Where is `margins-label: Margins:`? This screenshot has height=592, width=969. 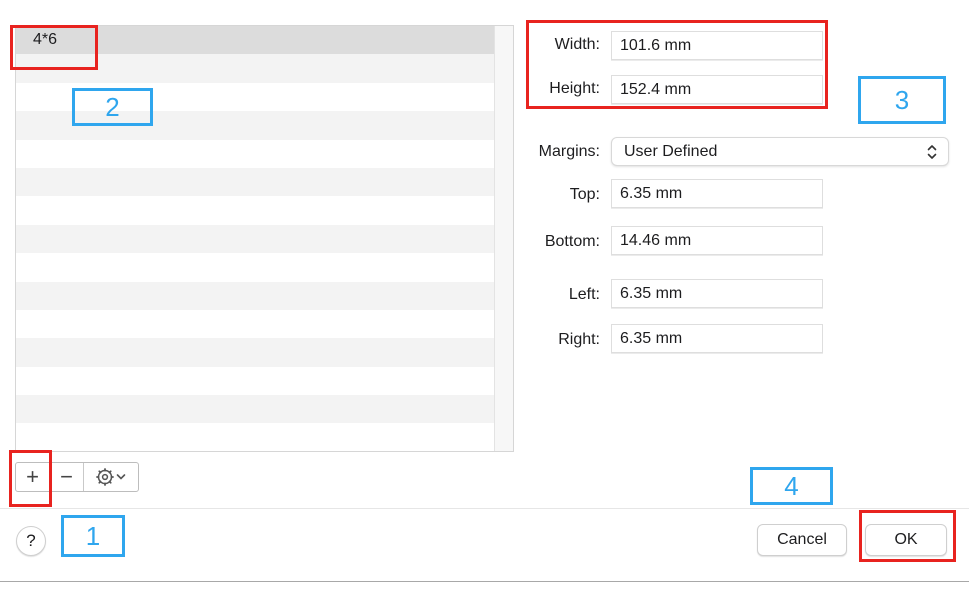 margins-label: Margins: is located at coordinates (569, 151).